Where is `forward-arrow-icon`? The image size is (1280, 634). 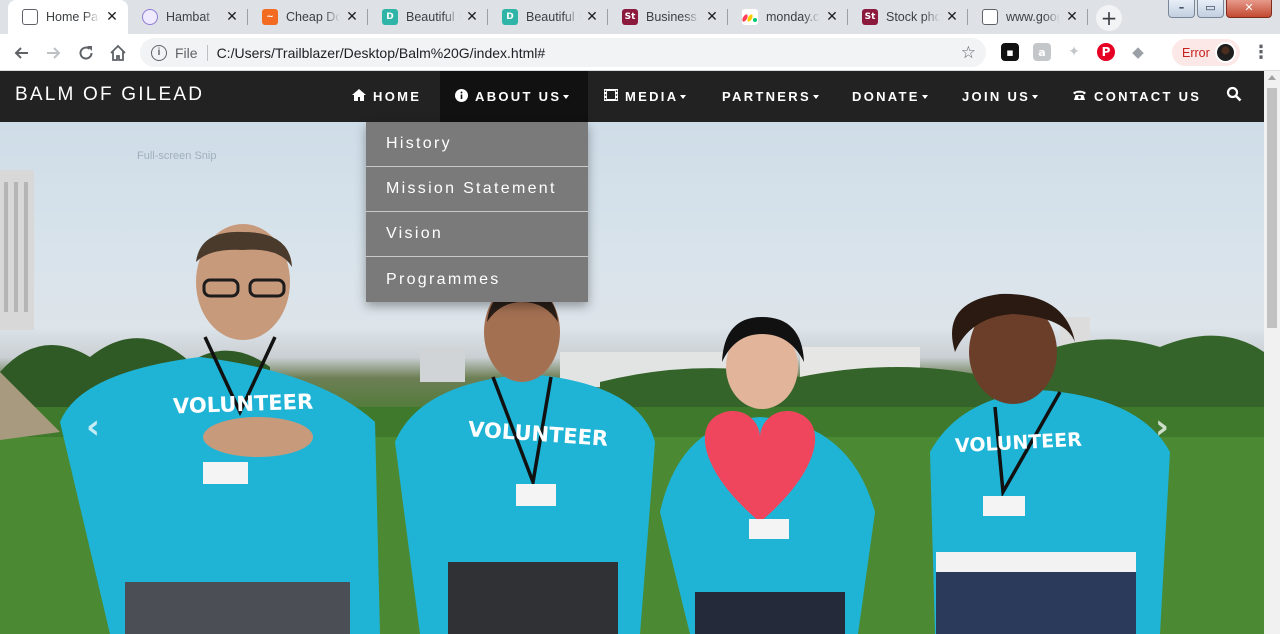
forward-arrow-icon is located at coordinates (54, 53).